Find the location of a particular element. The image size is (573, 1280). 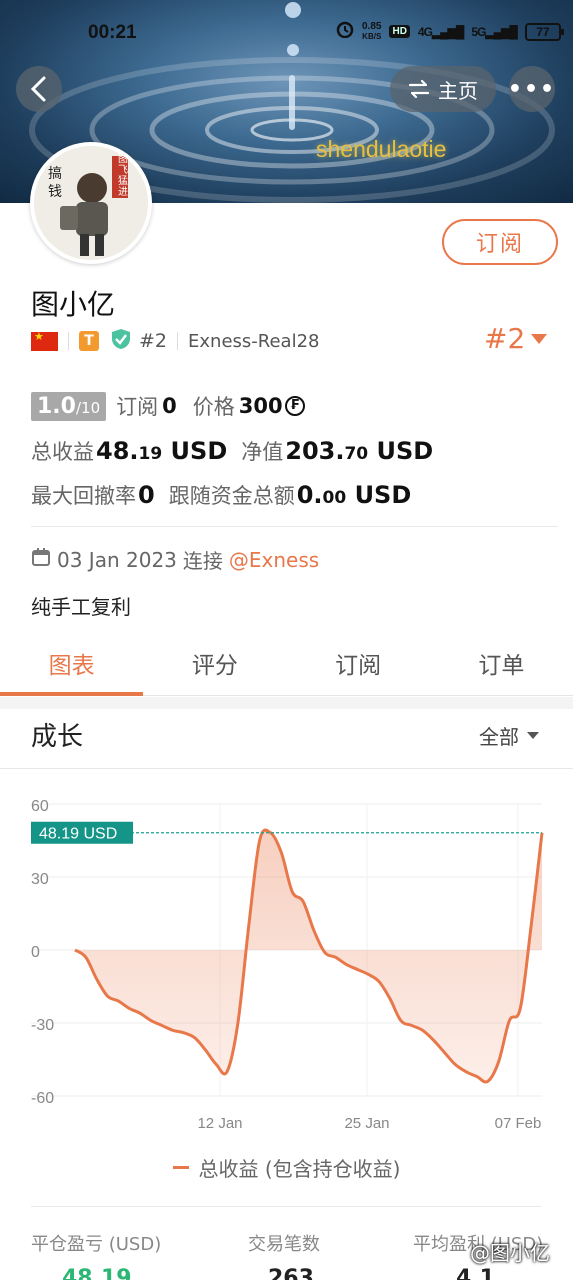

growth-filter-dropdown: 全部 is located at coordinates (509, 735).